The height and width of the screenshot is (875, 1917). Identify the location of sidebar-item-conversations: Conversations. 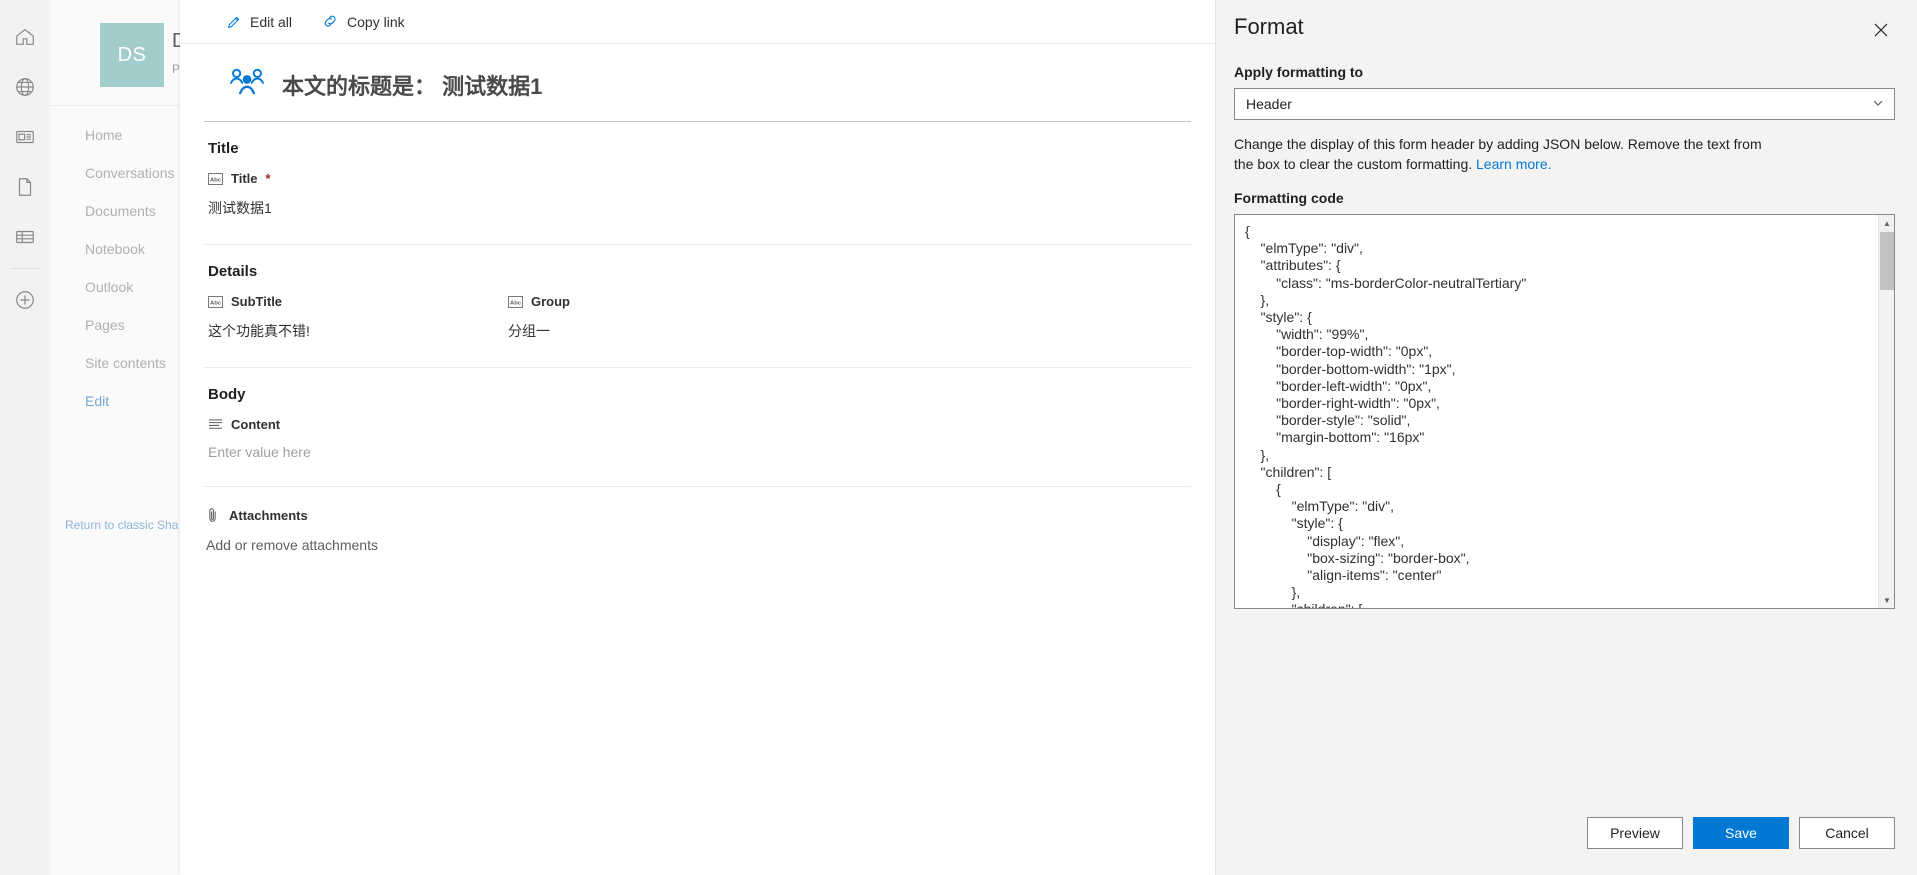
(115, 173).